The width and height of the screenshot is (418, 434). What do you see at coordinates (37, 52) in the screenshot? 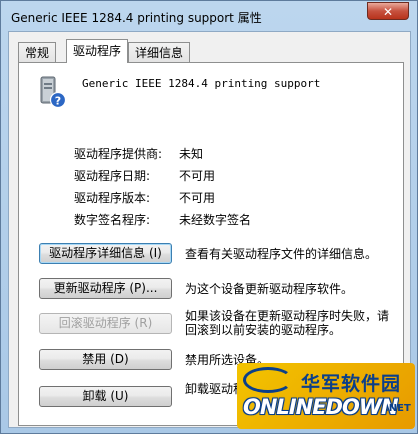
I see `tab-general: 常规` at bounding box center [37, 52].